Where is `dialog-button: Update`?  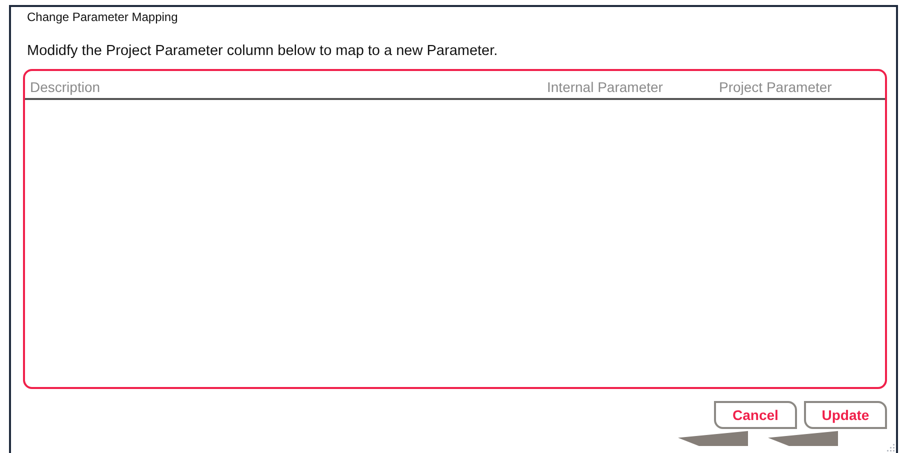 dialog-button: Update is located at coordinates (845, 415).